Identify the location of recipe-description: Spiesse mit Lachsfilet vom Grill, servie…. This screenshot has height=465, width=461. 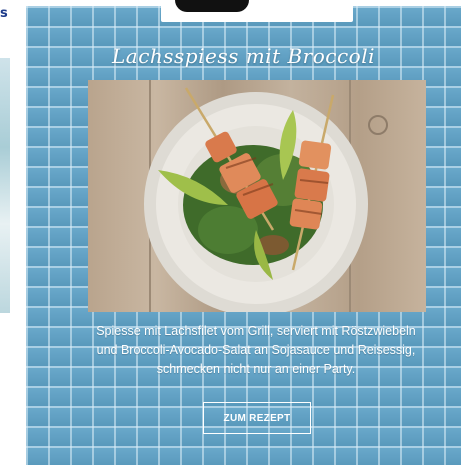
(255, 350).